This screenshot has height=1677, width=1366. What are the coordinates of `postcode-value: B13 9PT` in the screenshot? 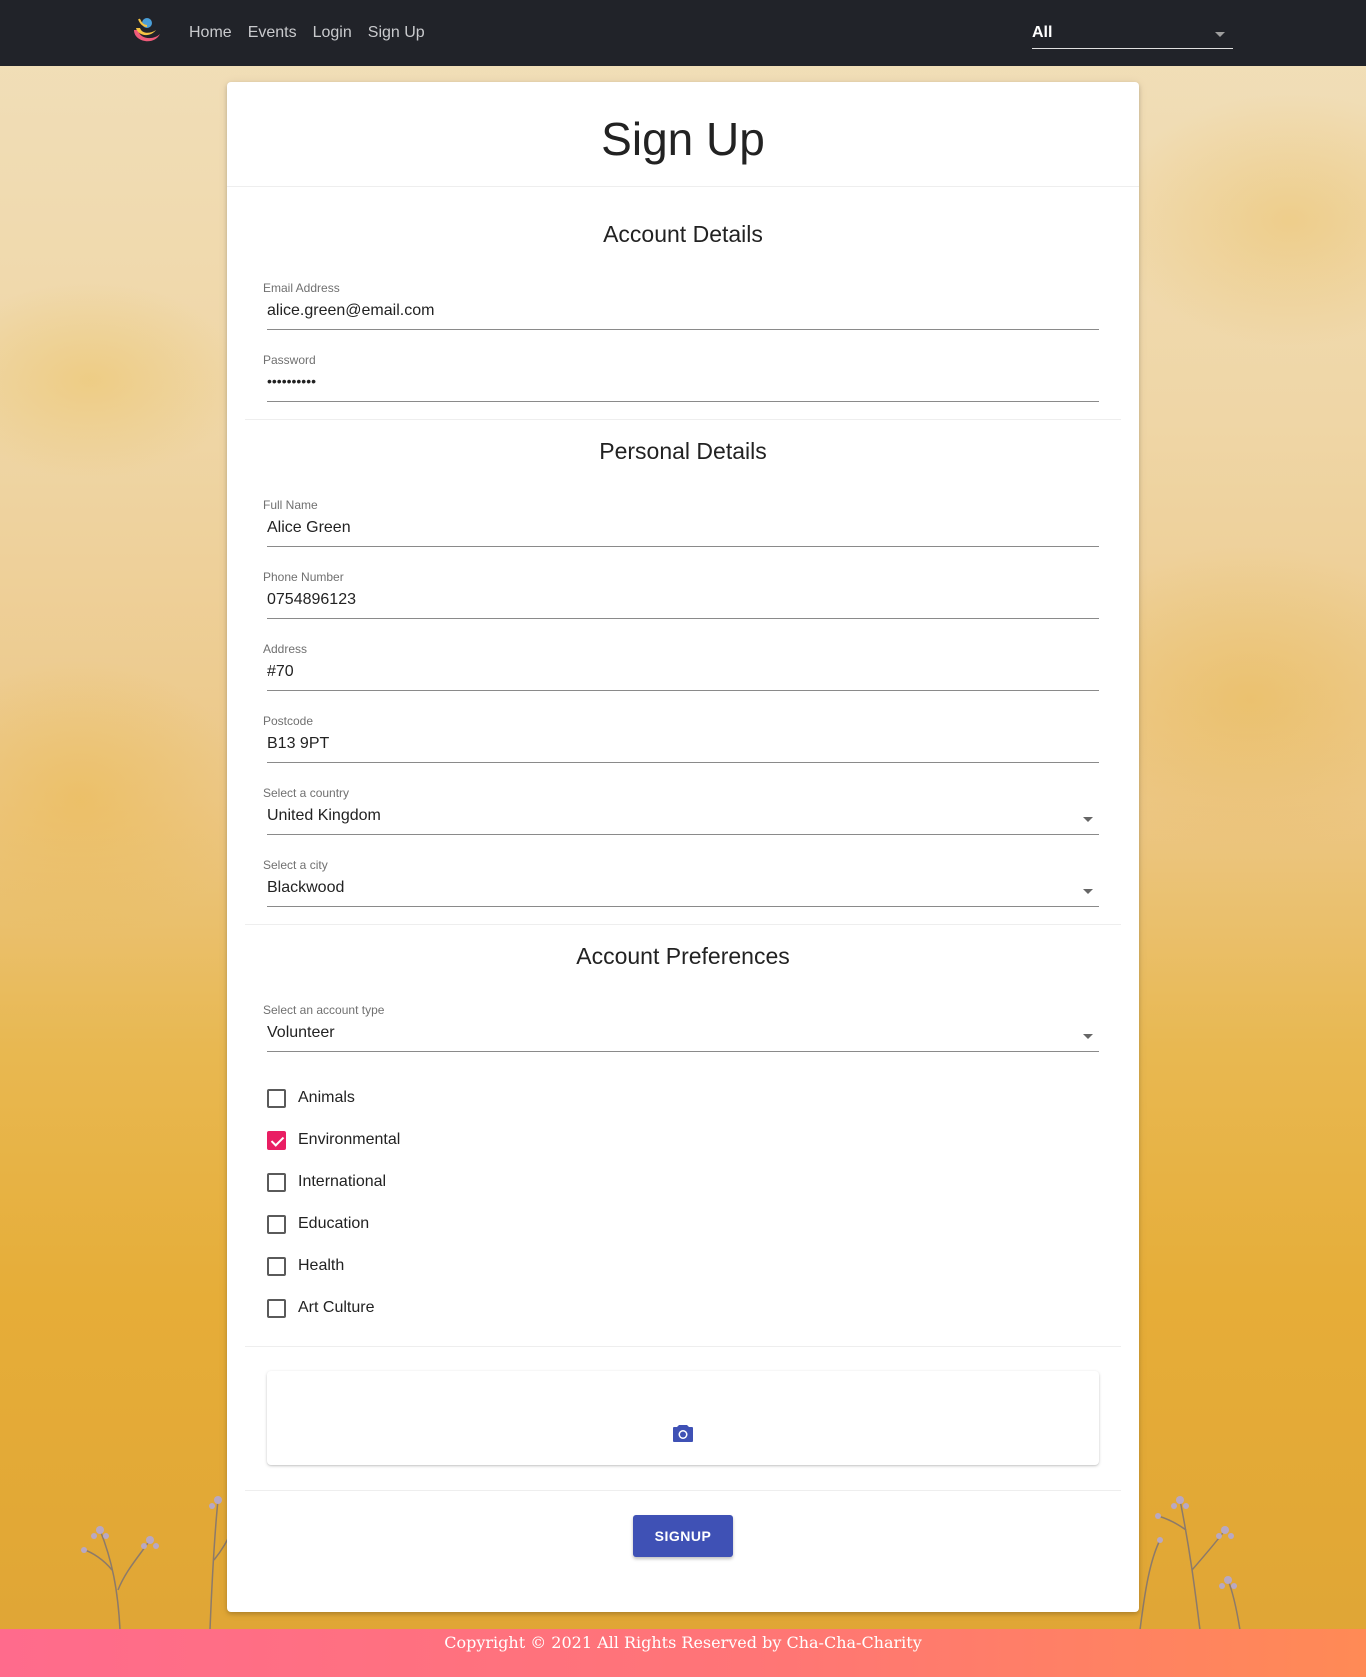 It's located at (298, 743).